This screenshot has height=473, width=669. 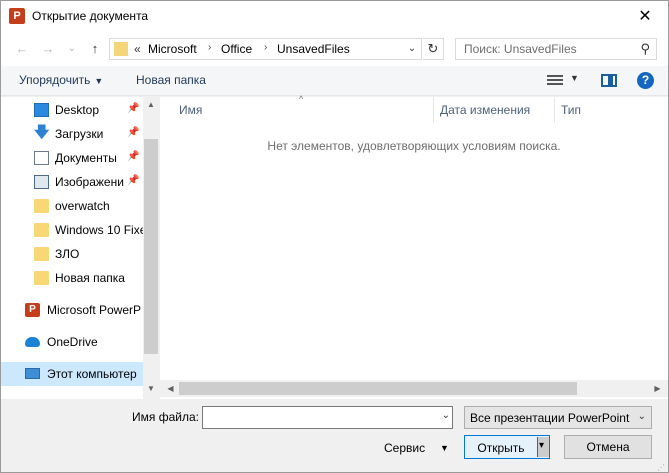 What do you see at coordinates (55, 80) in the screenshot?
I see `organize-label: Упорядочить` at bounding box center [55, 80].